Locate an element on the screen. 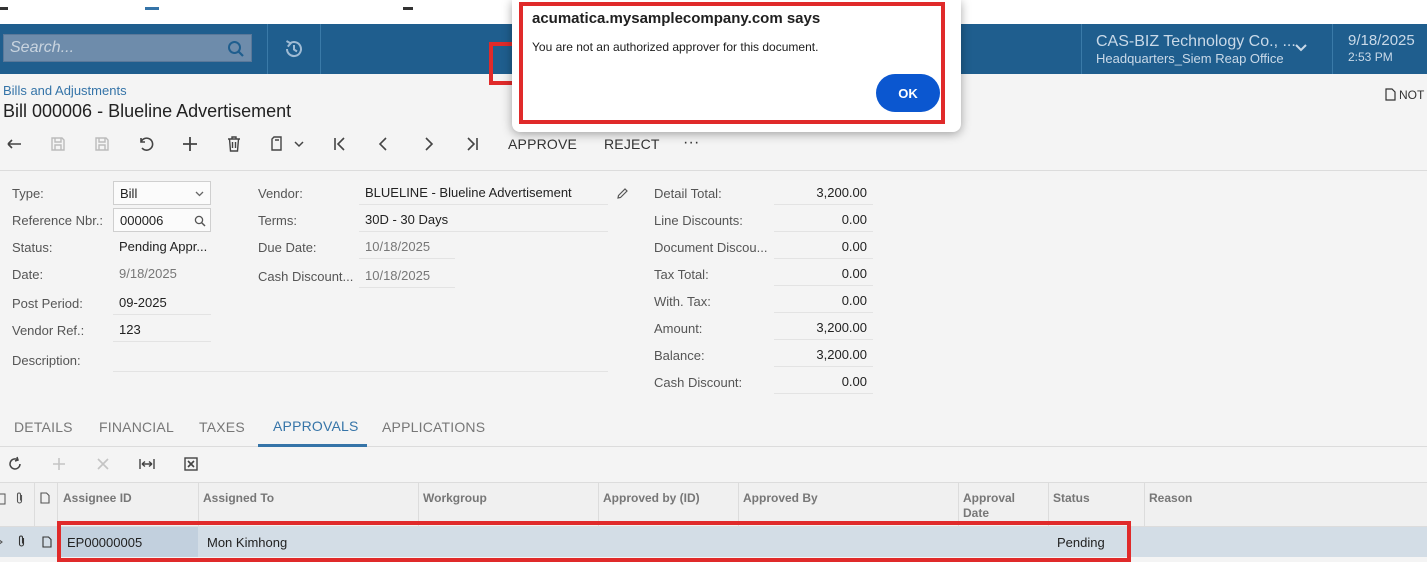  post-period-field: 09-2025 is located at coordinates (162, 303).